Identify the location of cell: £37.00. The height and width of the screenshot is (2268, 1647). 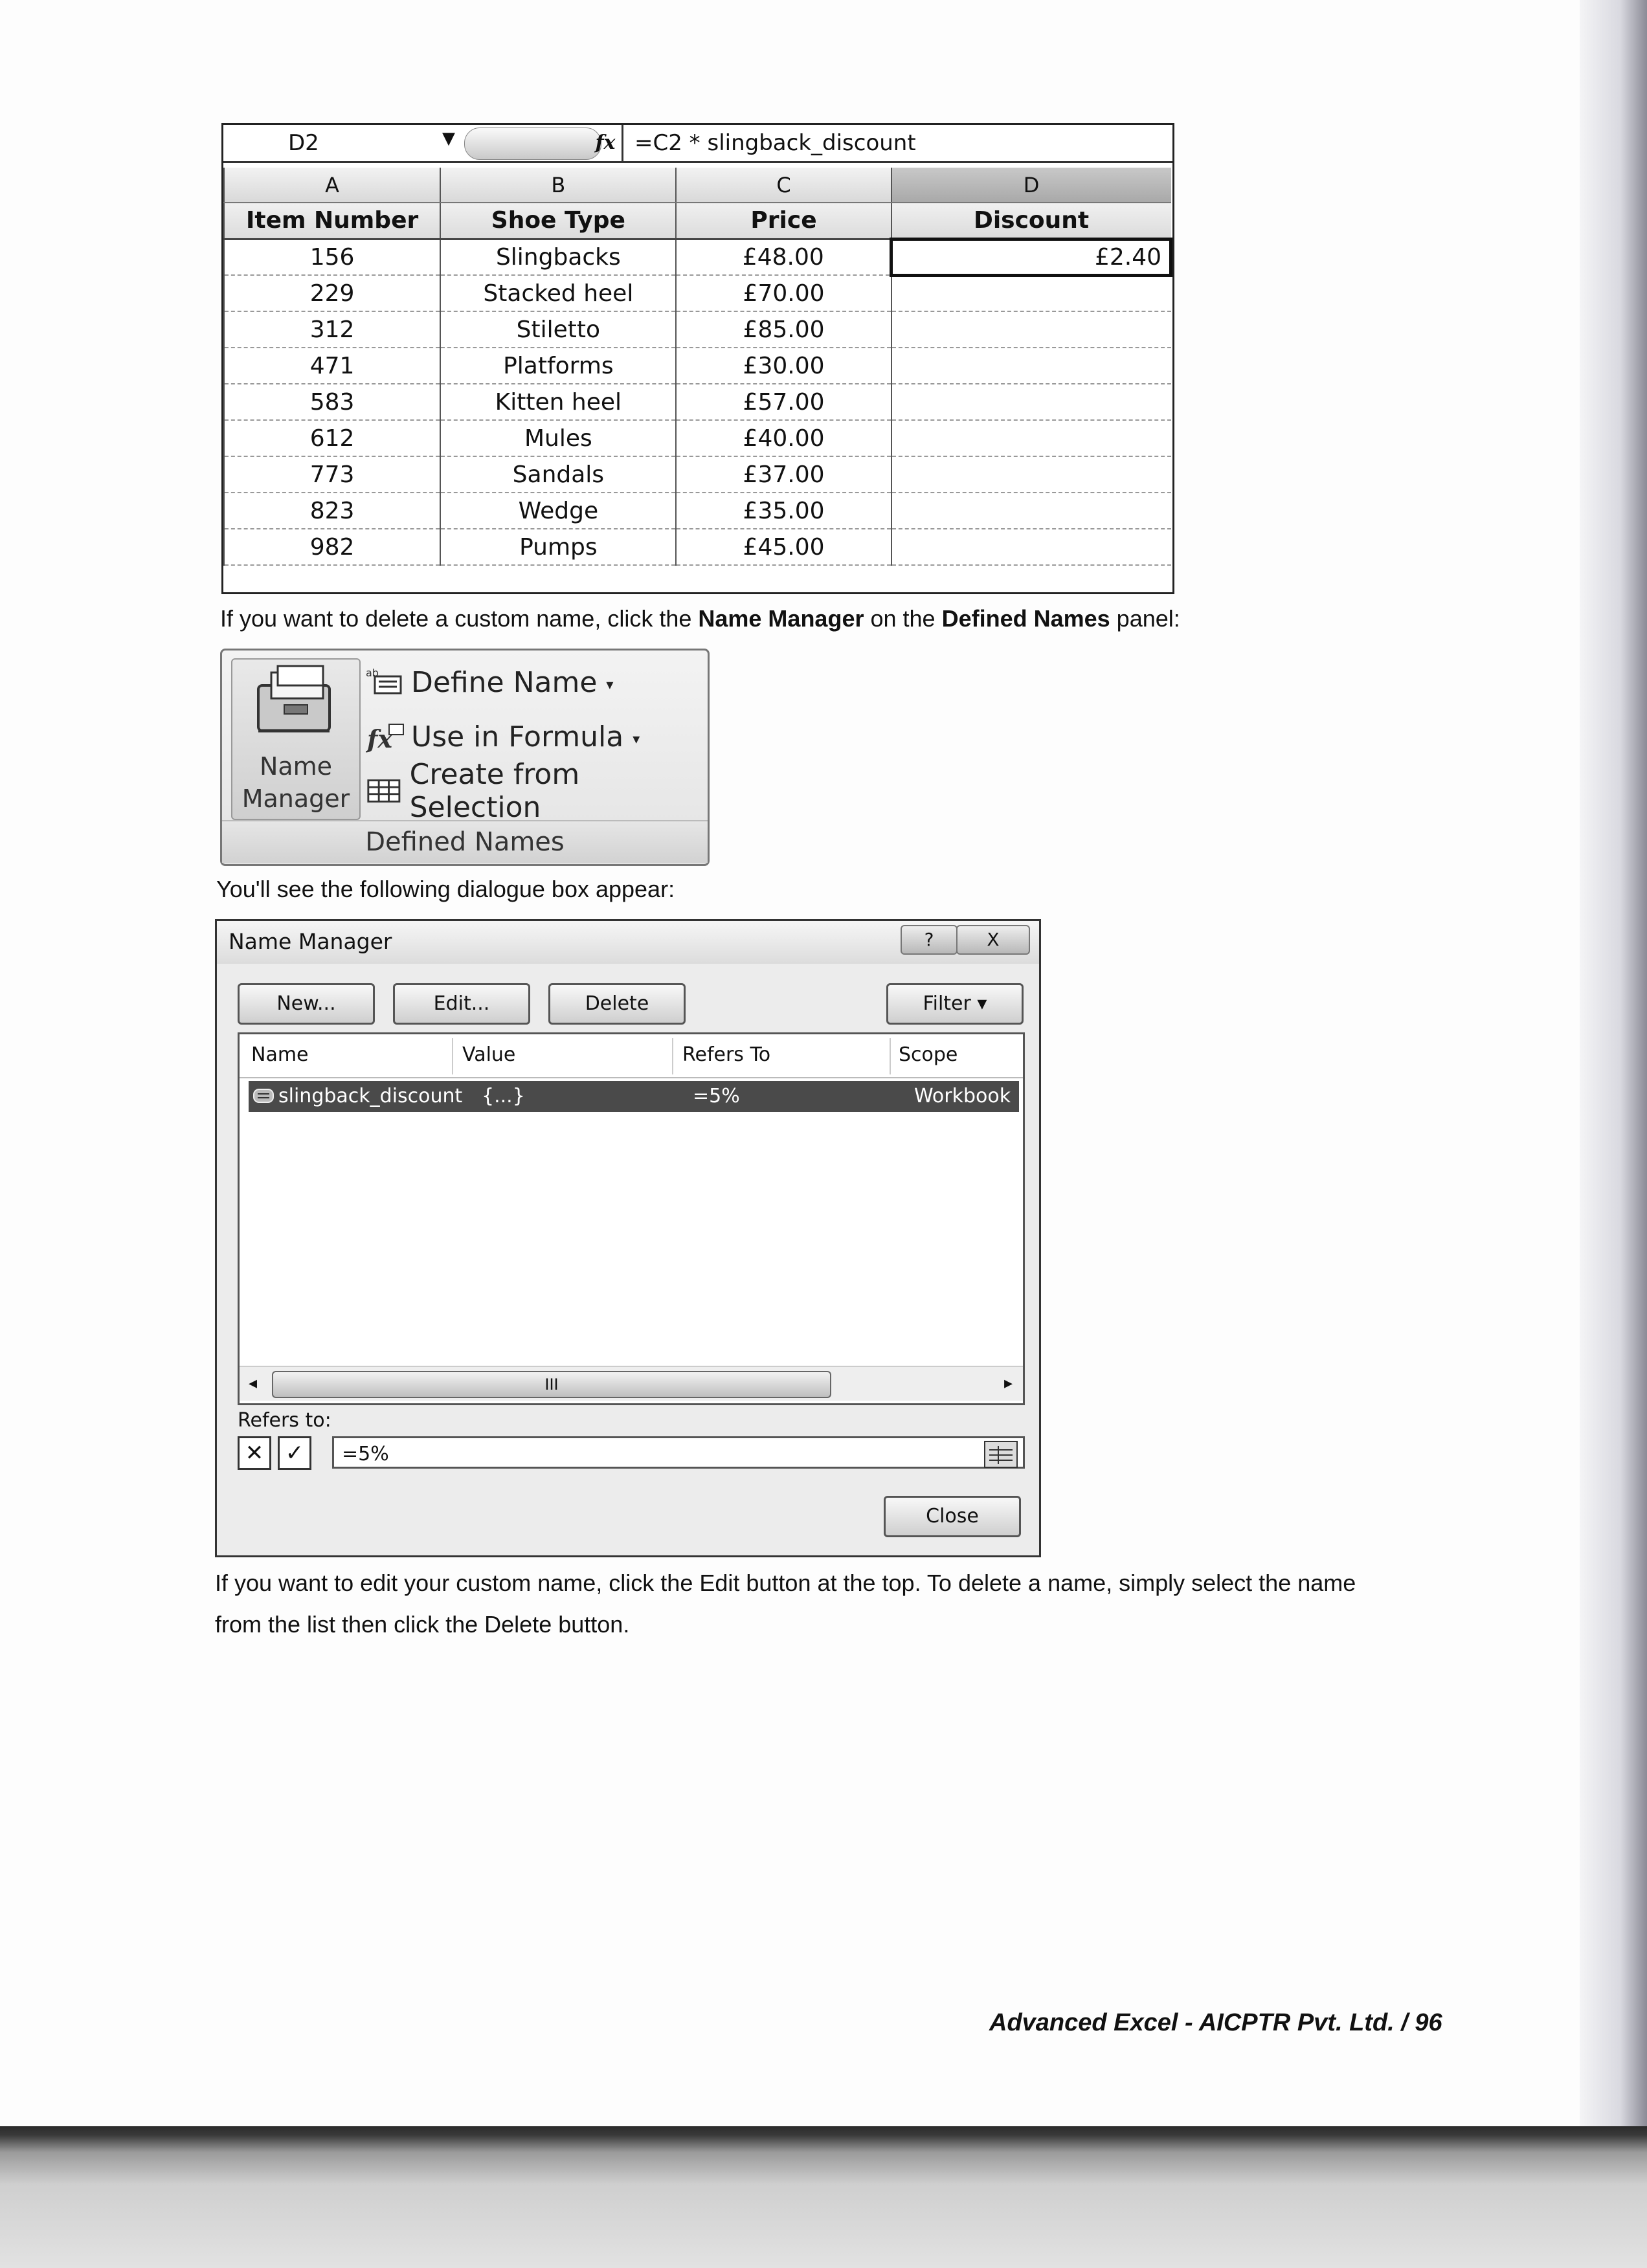
(783, 474).